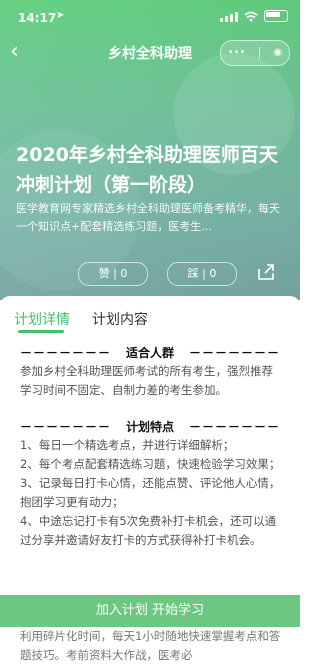 This screenshot has width=320, height=665. I want to click on wifi-icon, so click(251, 16).